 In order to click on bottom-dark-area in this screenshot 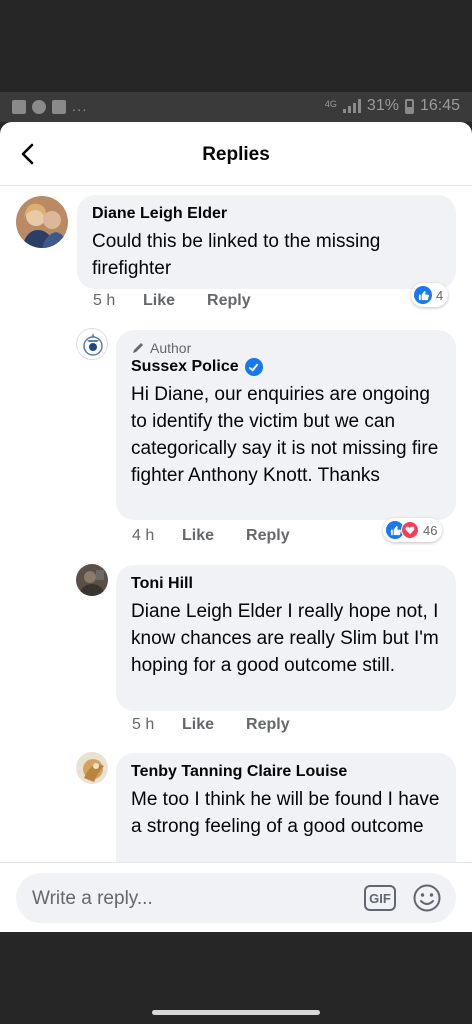, I will do `click(236, 978)`.